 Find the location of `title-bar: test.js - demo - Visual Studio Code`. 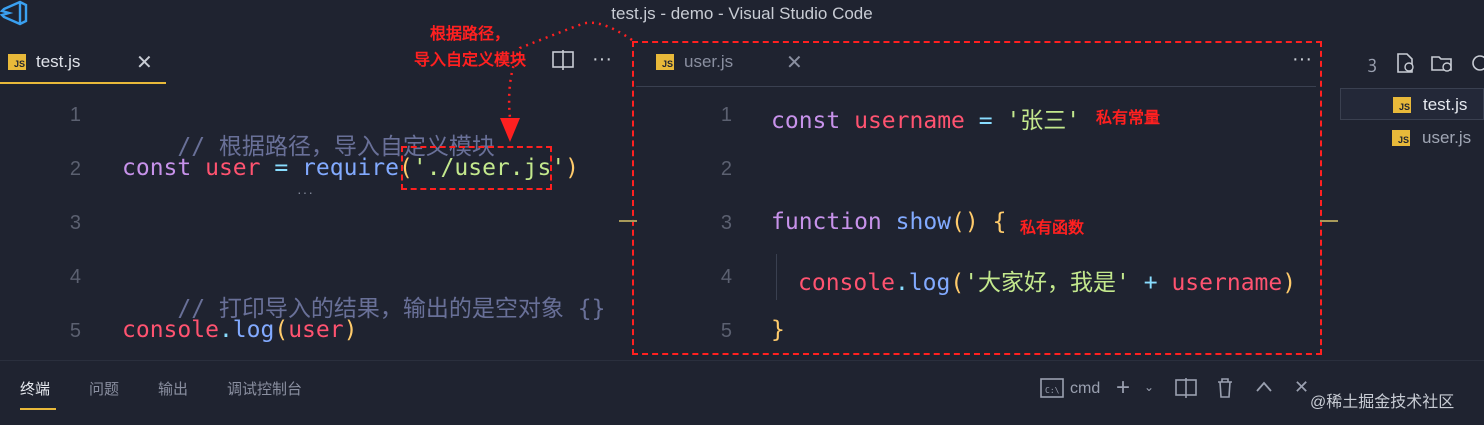

title-bar: test.js - demo - Visual Studio Code is located at coordinates (742, 14).